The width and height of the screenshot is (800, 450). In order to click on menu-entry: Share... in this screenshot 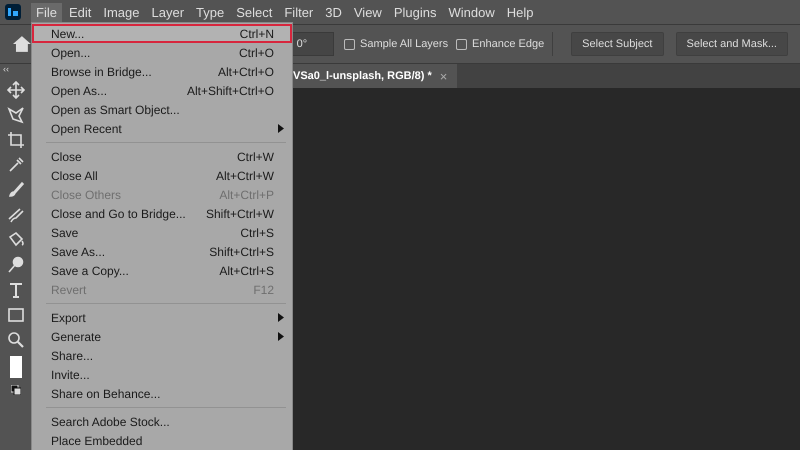, I will do `click(162, 355)`.